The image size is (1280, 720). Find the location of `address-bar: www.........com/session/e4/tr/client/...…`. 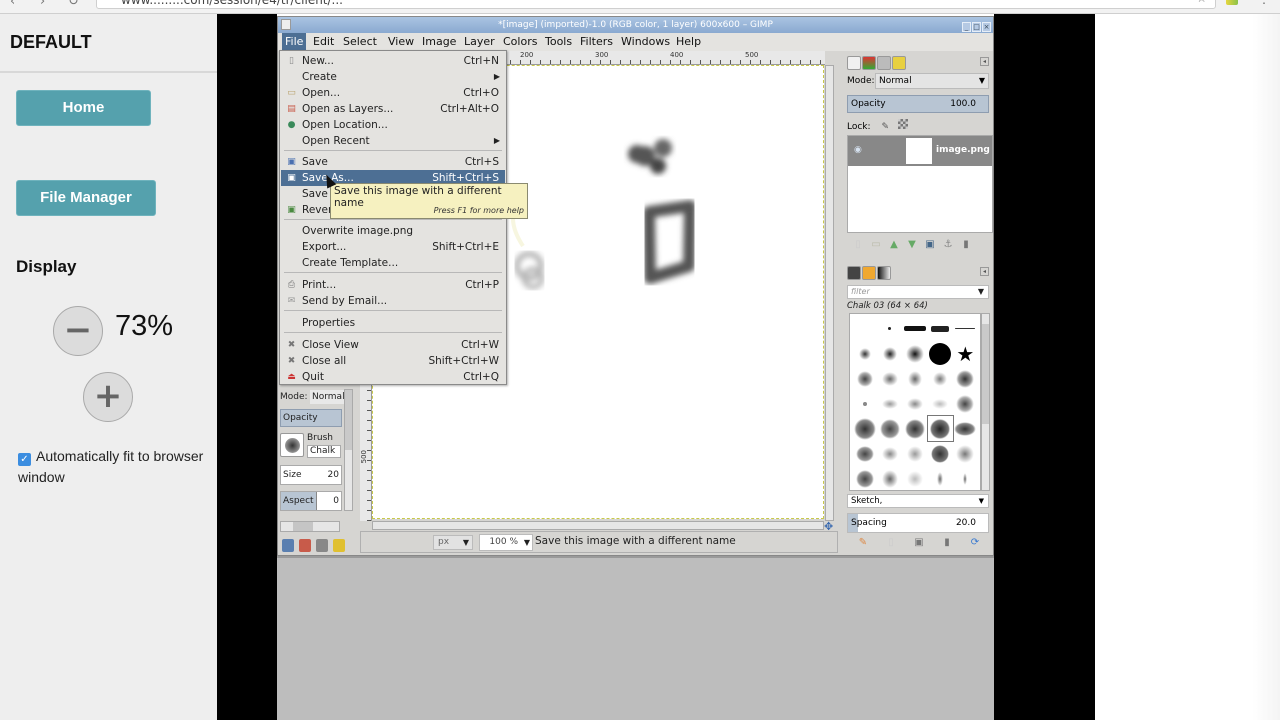

address-bar: www.........com/session/e4/tr/client/...… is located at coordinates (656, 4).